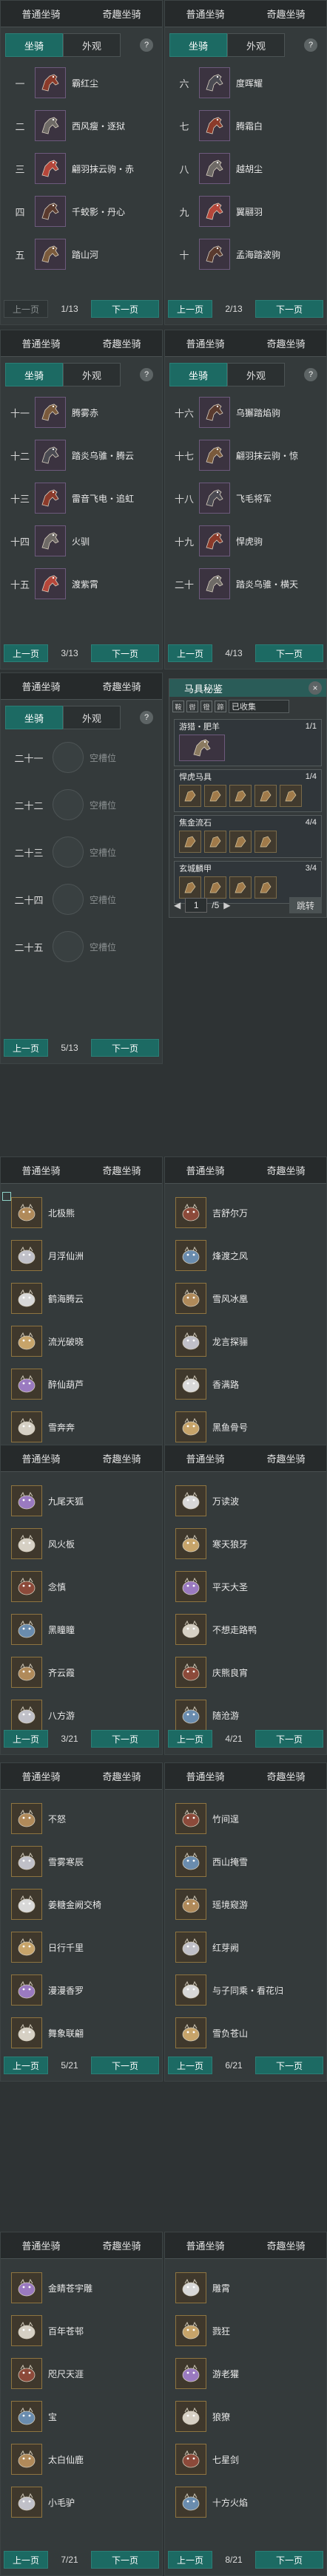  I want to click on mount-row: 狼獠, so click(246, 2416).